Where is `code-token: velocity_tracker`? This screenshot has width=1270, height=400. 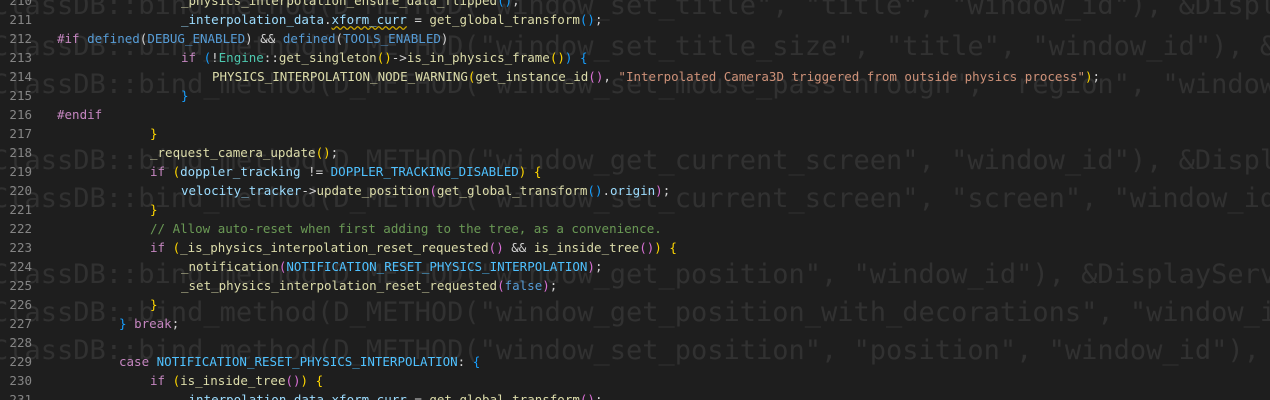 code-token: velocity_tracker is located at coordinates (241, 190).